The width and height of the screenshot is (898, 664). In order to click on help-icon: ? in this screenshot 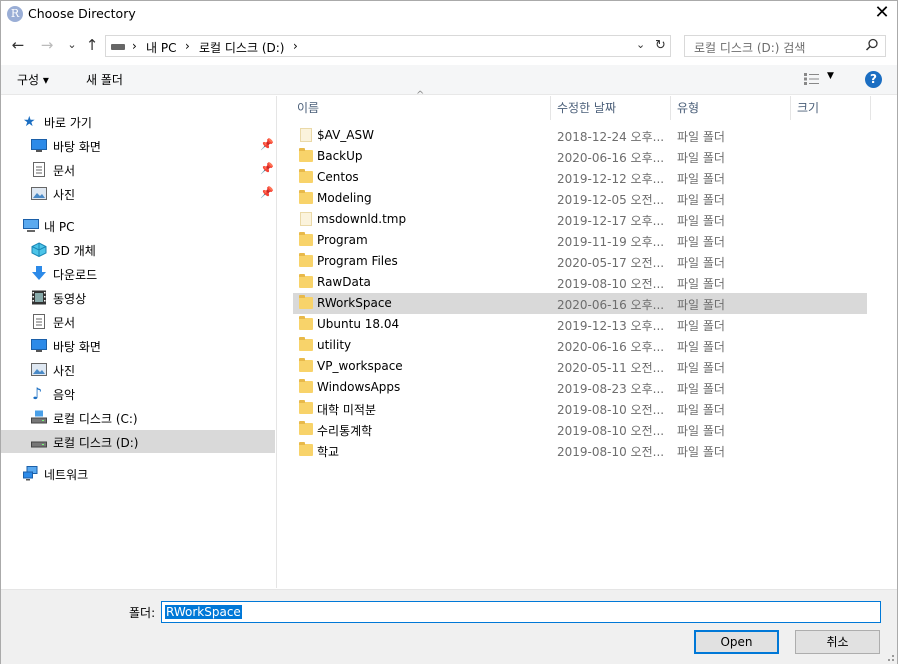, I will do `click(873, 79)`.